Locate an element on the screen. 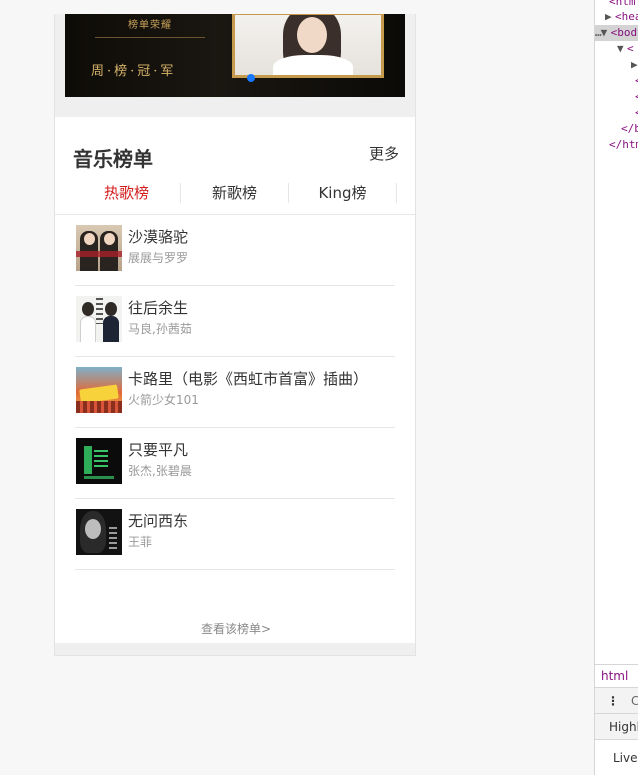  tab-king: King榜 is located at coordinates (343, 193).